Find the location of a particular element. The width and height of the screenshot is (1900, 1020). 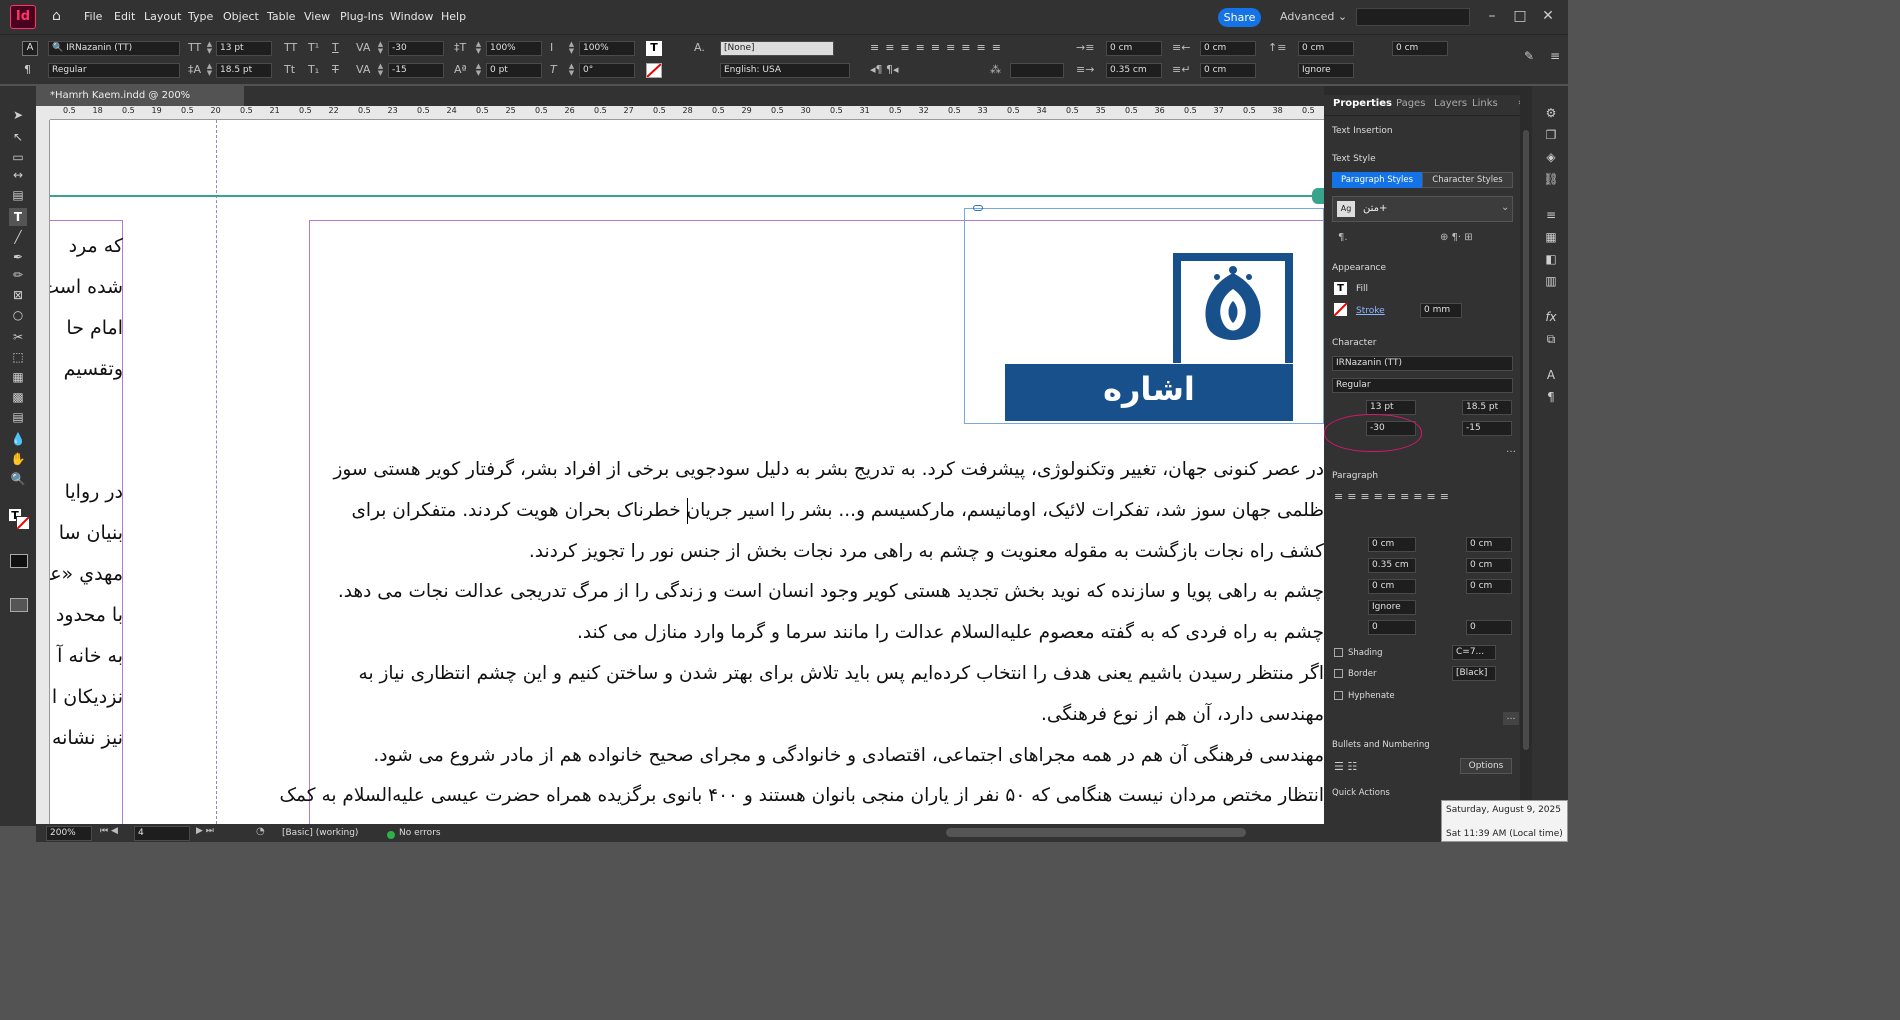

last-line-field: 0 cm is located at coordinates (1228, 70).